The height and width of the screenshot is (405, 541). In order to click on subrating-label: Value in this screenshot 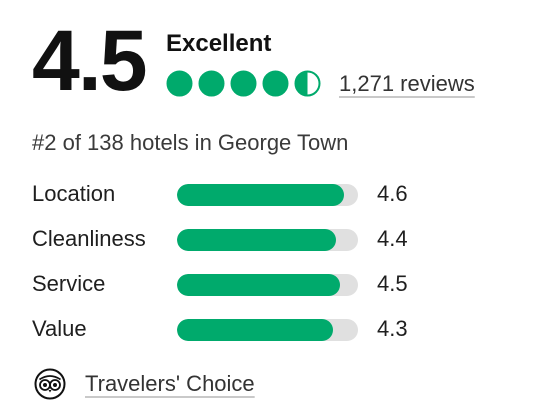, I will do `click(59, 328)`.